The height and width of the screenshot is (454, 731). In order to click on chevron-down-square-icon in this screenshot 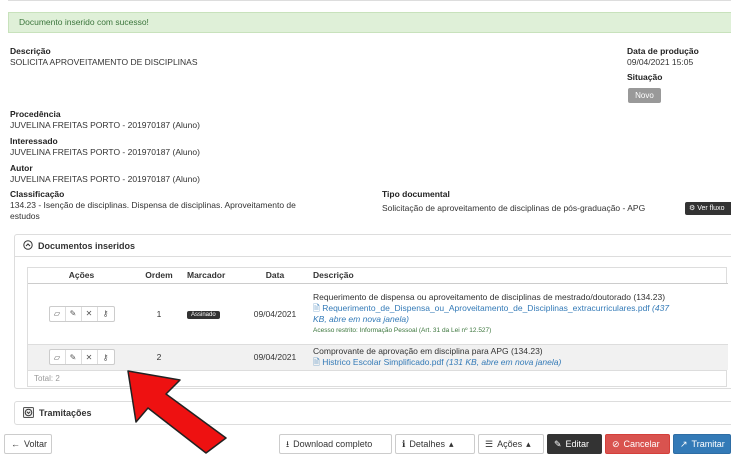, I will do `click(28, 413)`.